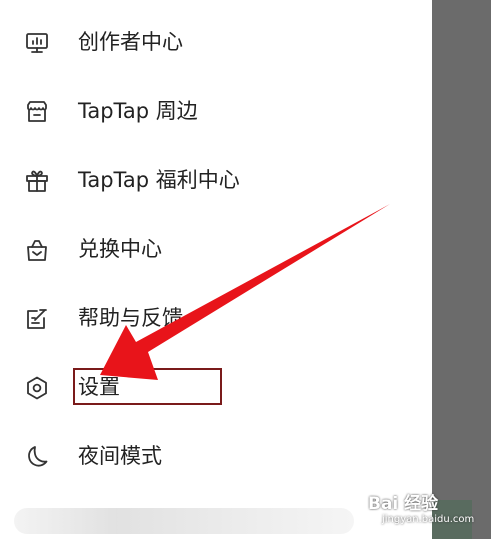 The width and height of the screenshot is (491, 539). Describe the element at coordinates (37, 457) in the screenshot. I see `moon-icon` at that location.